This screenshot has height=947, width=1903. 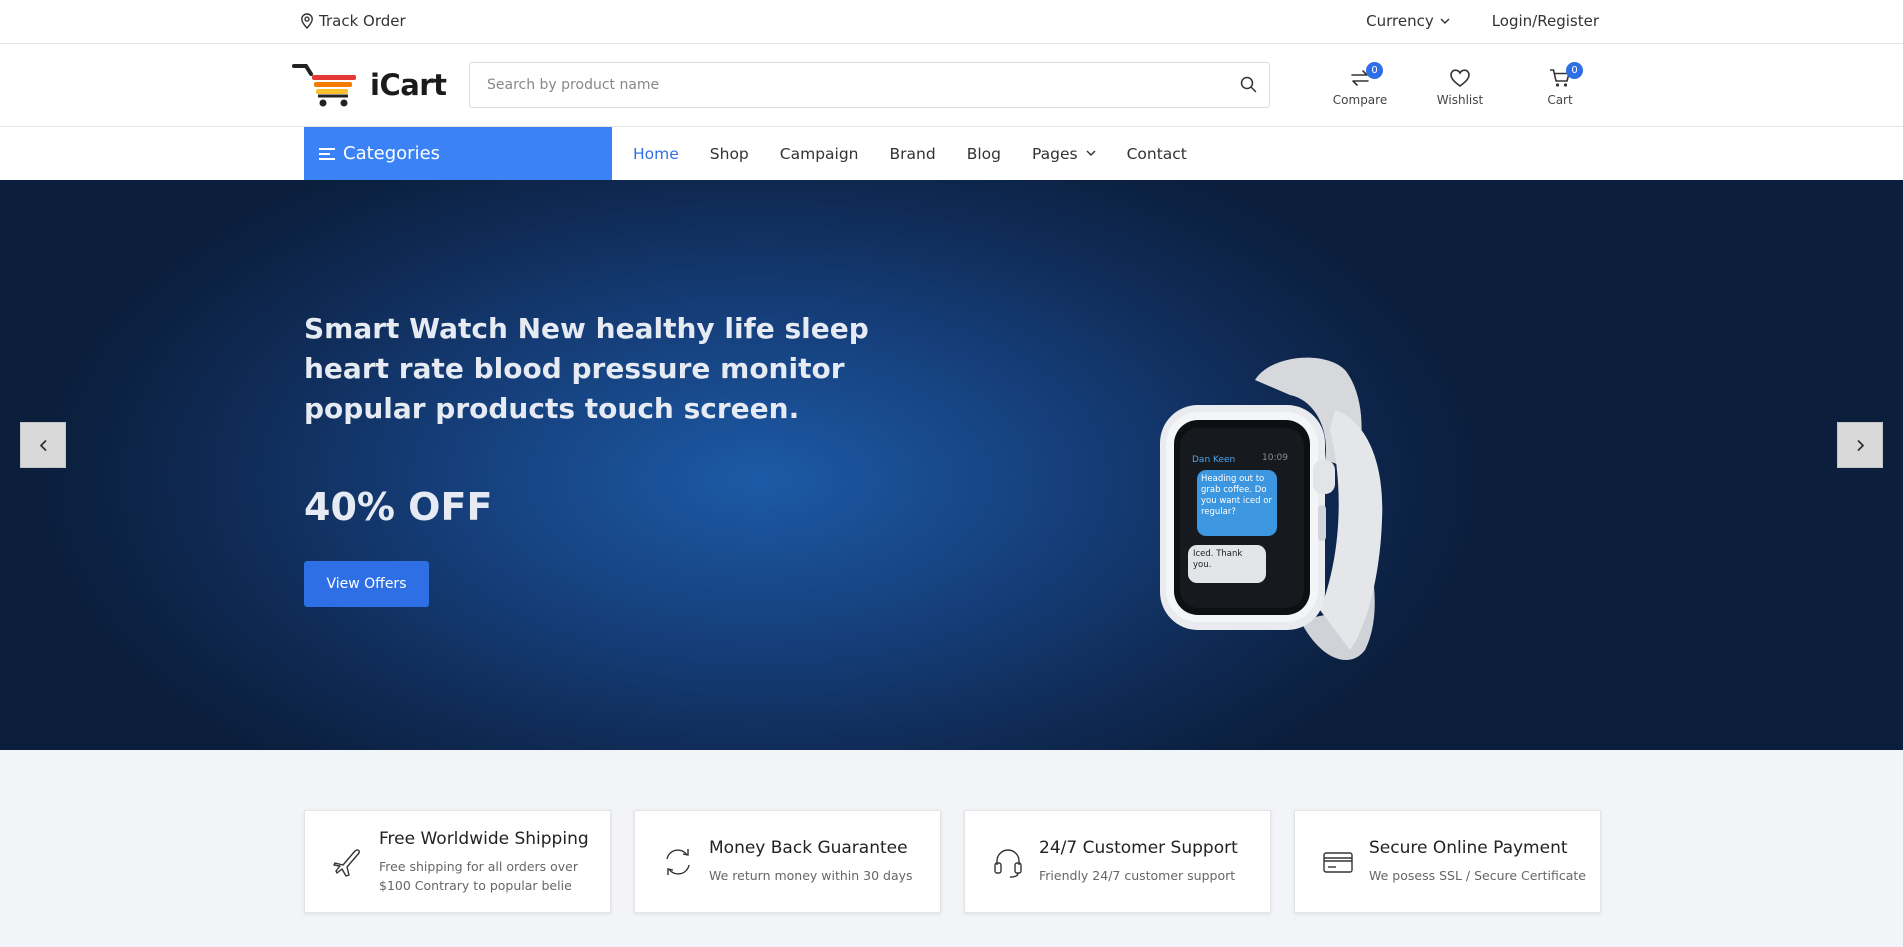 I want to click on heart-icon, so click(x=1460, y=78).